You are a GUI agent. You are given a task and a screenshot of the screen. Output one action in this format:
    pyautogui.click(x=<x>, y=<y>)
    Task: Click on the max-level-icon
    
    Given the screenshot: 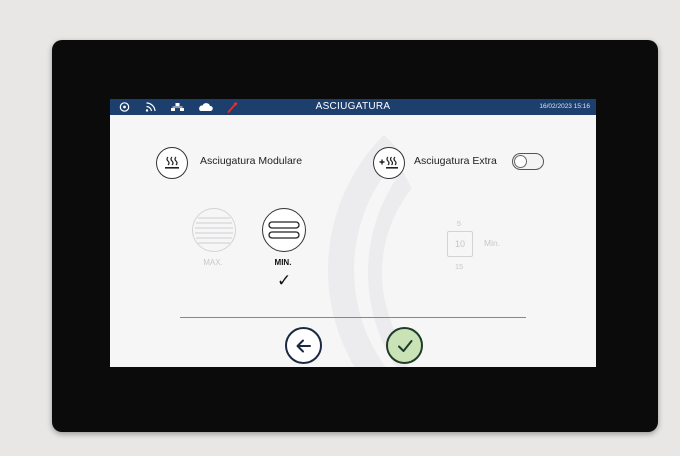 What is the action you would take?
    pyautogui.click(x=214, y=230)
    